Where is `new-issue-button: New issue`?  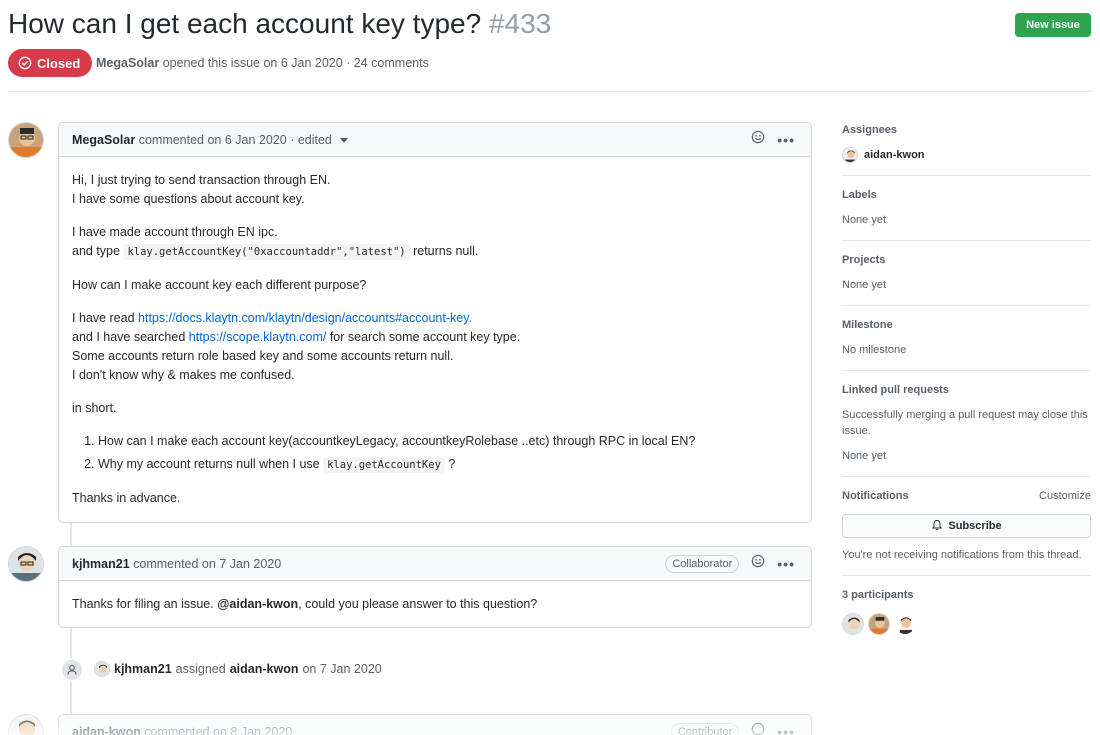
new-issue-button: New issue is located at coordinates (1053, 25).